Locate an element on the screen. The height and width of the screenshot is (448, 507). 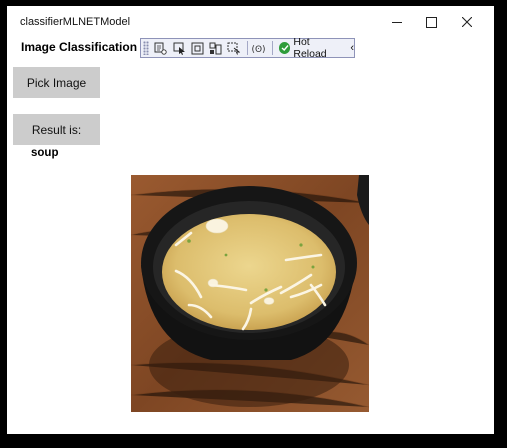
close-icon is located at coordinates (467, 22).